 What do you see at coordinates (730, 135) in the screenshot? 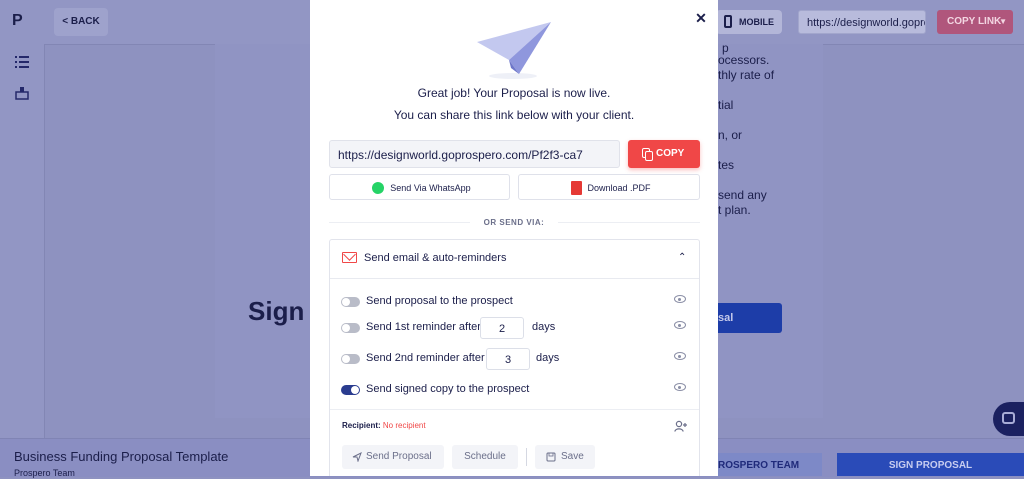
I see `doc-text-line: n, or` at bounding box center [730, 135].